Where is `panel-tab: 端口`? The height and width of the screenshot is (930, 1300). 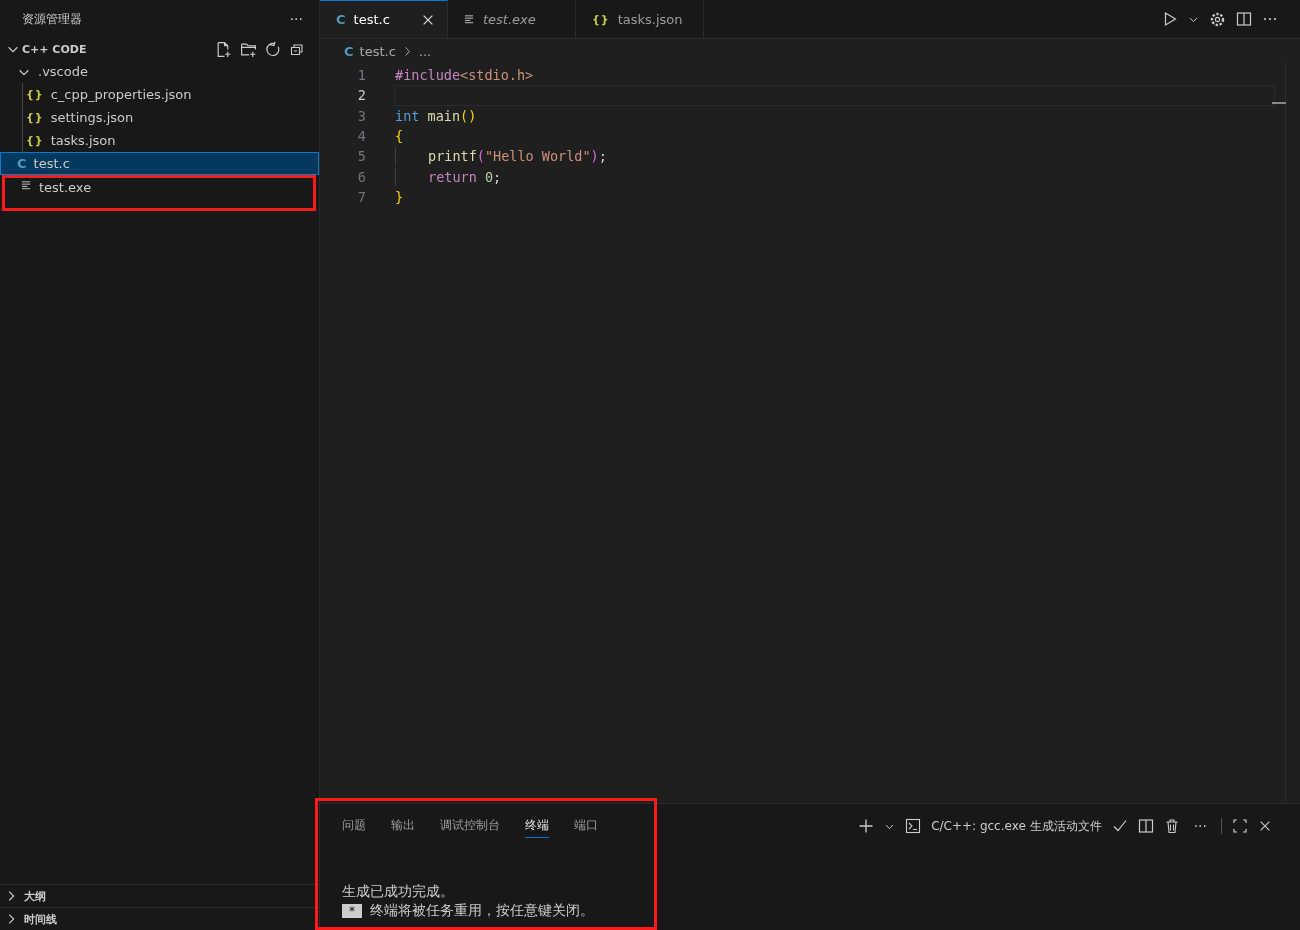
panel-tab: 端口 is located at coordinates (586, 826).